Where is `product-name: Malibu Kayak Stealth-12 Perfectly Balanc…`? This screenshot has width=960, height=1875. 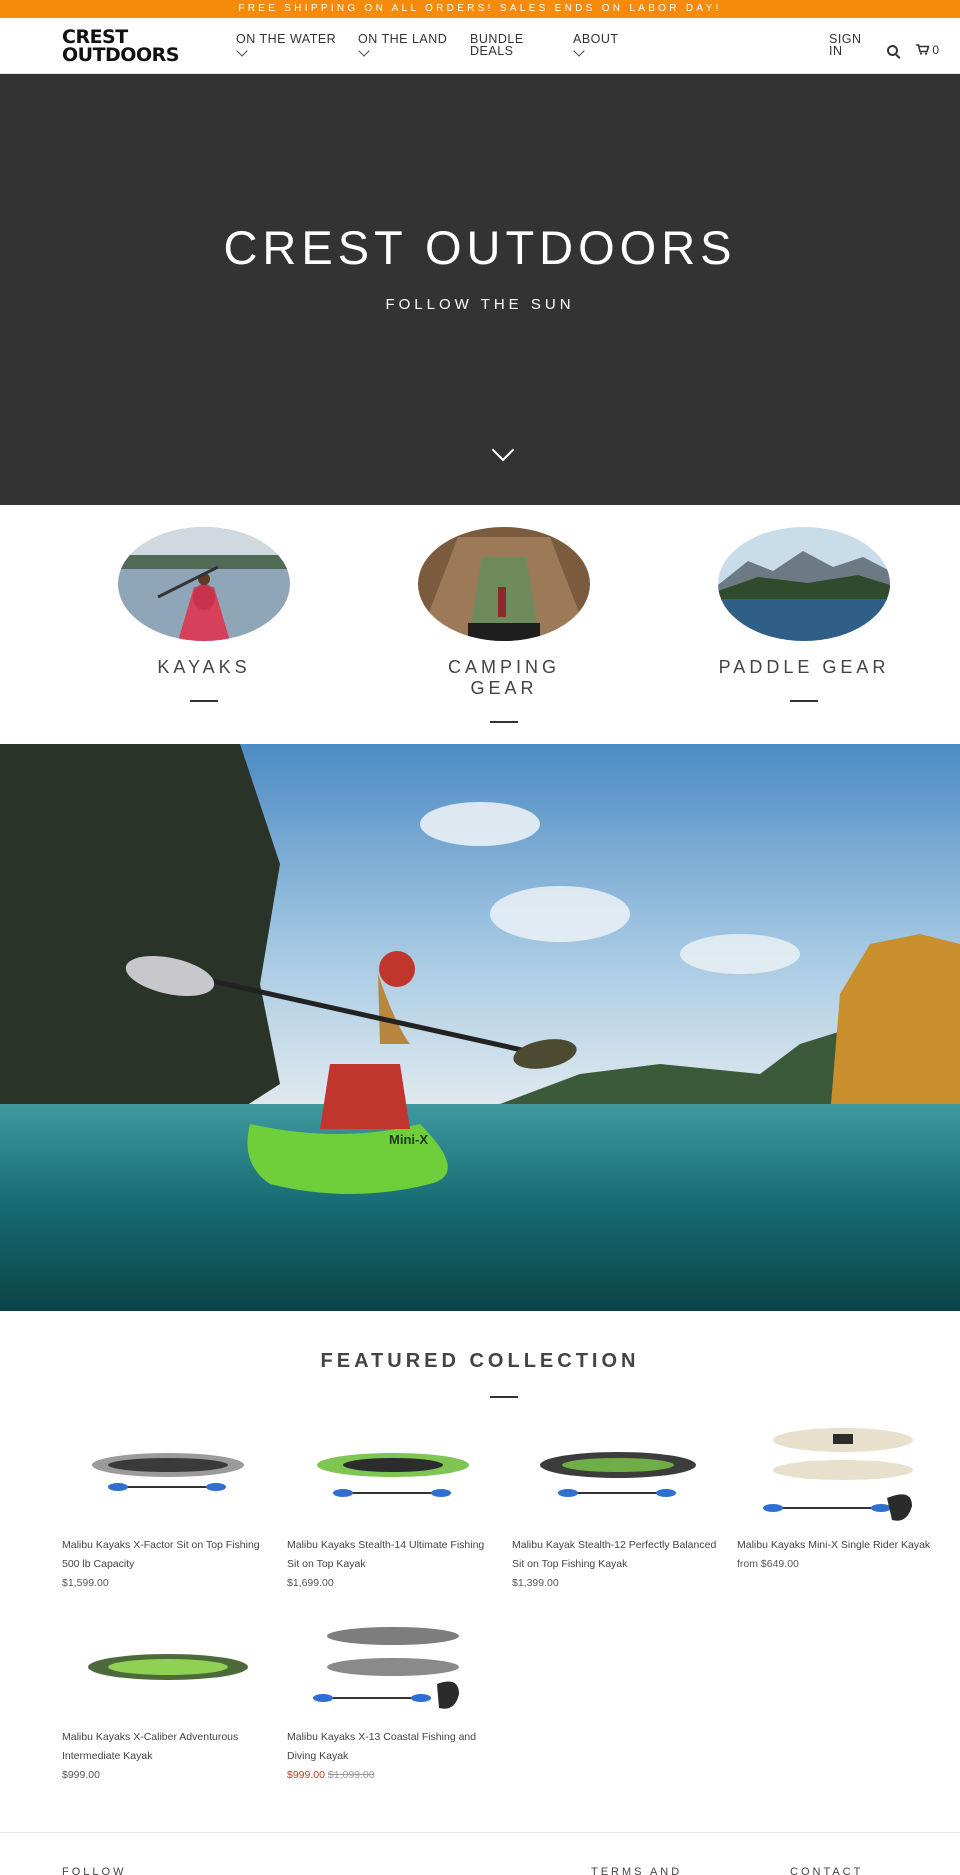
product-name: Malibu Kayak Stealth-12 Perfectly Balanc… is located at coordinates (614, 1554).